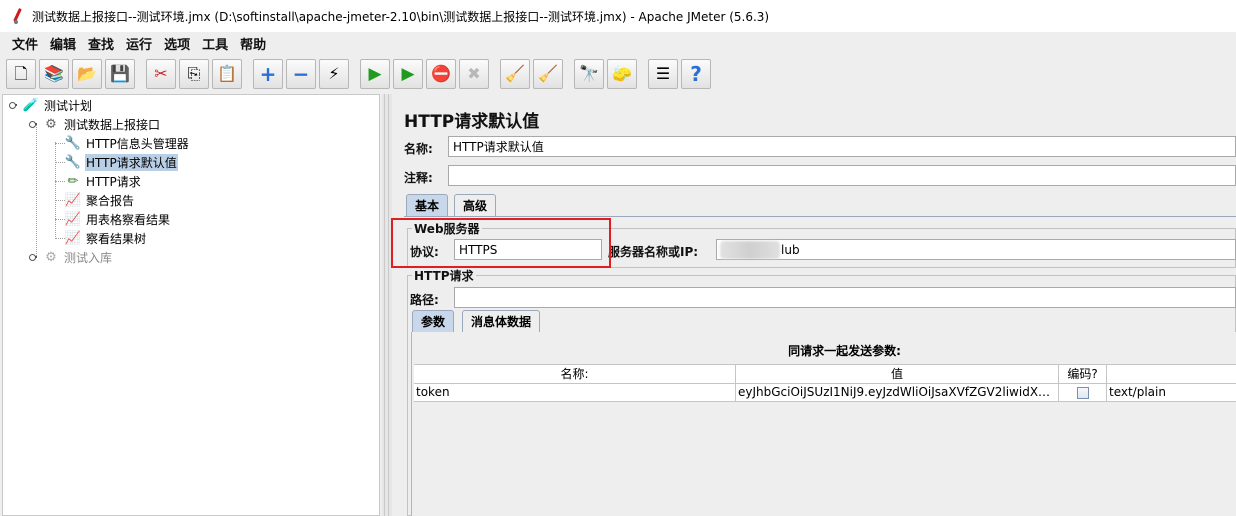 The image size is (1236, 516). I want to click on start-no-pauses-icon: ▶, so click(408, 73).